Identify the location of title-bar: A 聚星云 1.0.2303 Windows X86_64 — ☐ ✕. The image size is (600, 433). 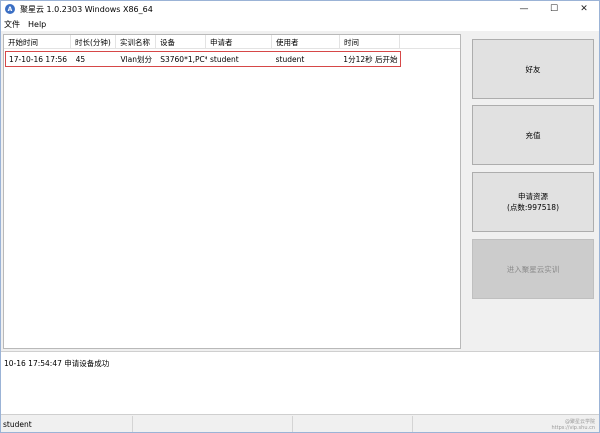
(300, 9).